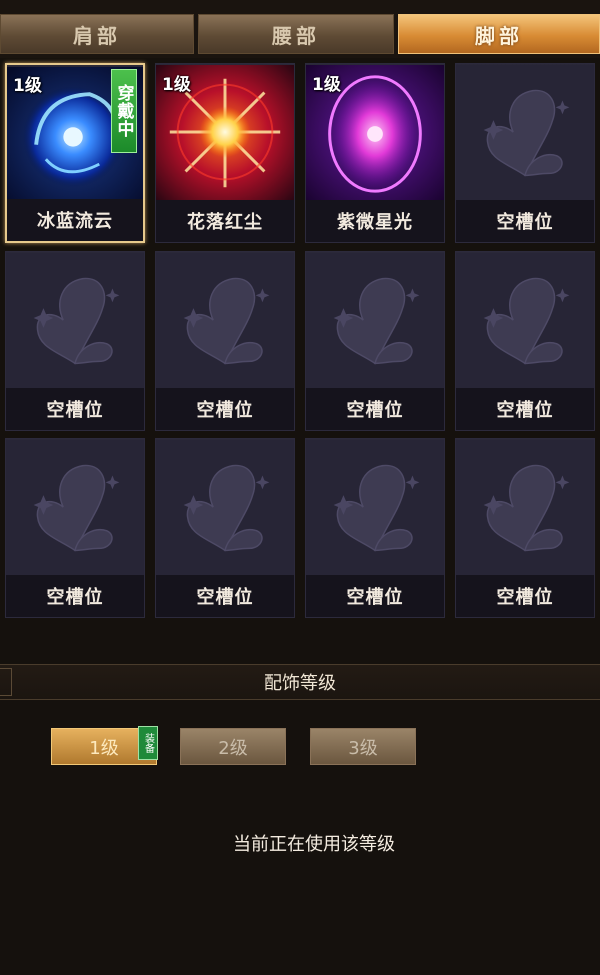 The image size is (600, 975). What do you see at coordinates (97, 34) in the screenshot?
I see `tab-shoulder: 肩部` at bounding box center [97, 34].